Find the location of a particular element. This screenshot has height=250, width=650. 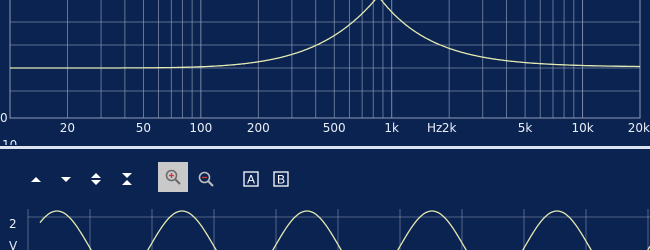

expand-vertical-button is located at coordinates (96, 179).